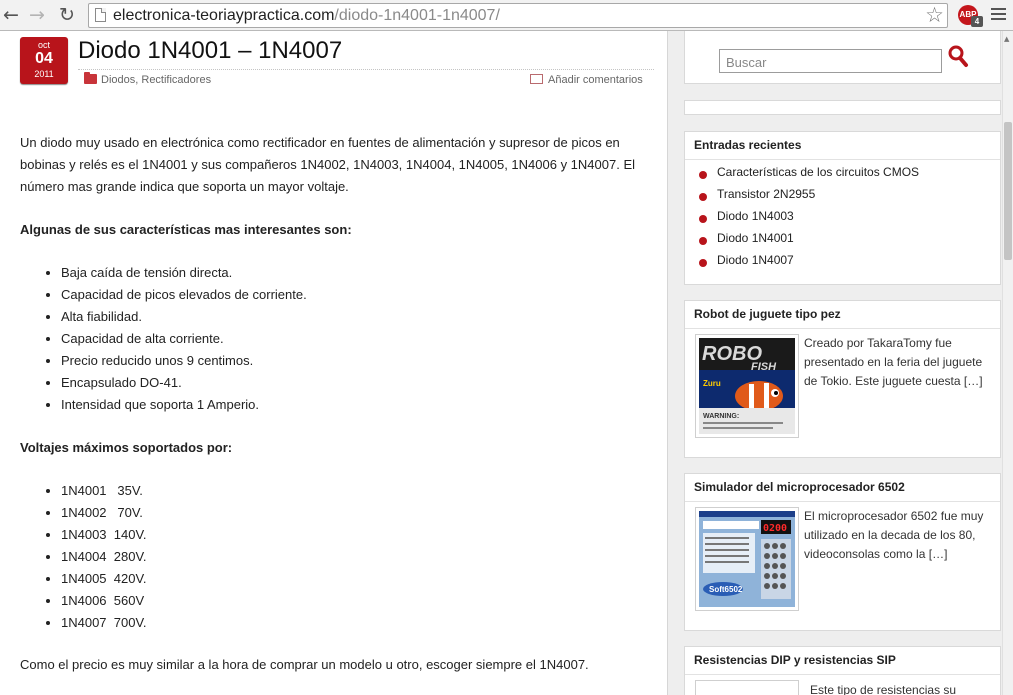 Image resolution: width=1013 pixels, height=695 pixels. I want to click on add-comment-link: Añadir comentarios, so click(586, 80).